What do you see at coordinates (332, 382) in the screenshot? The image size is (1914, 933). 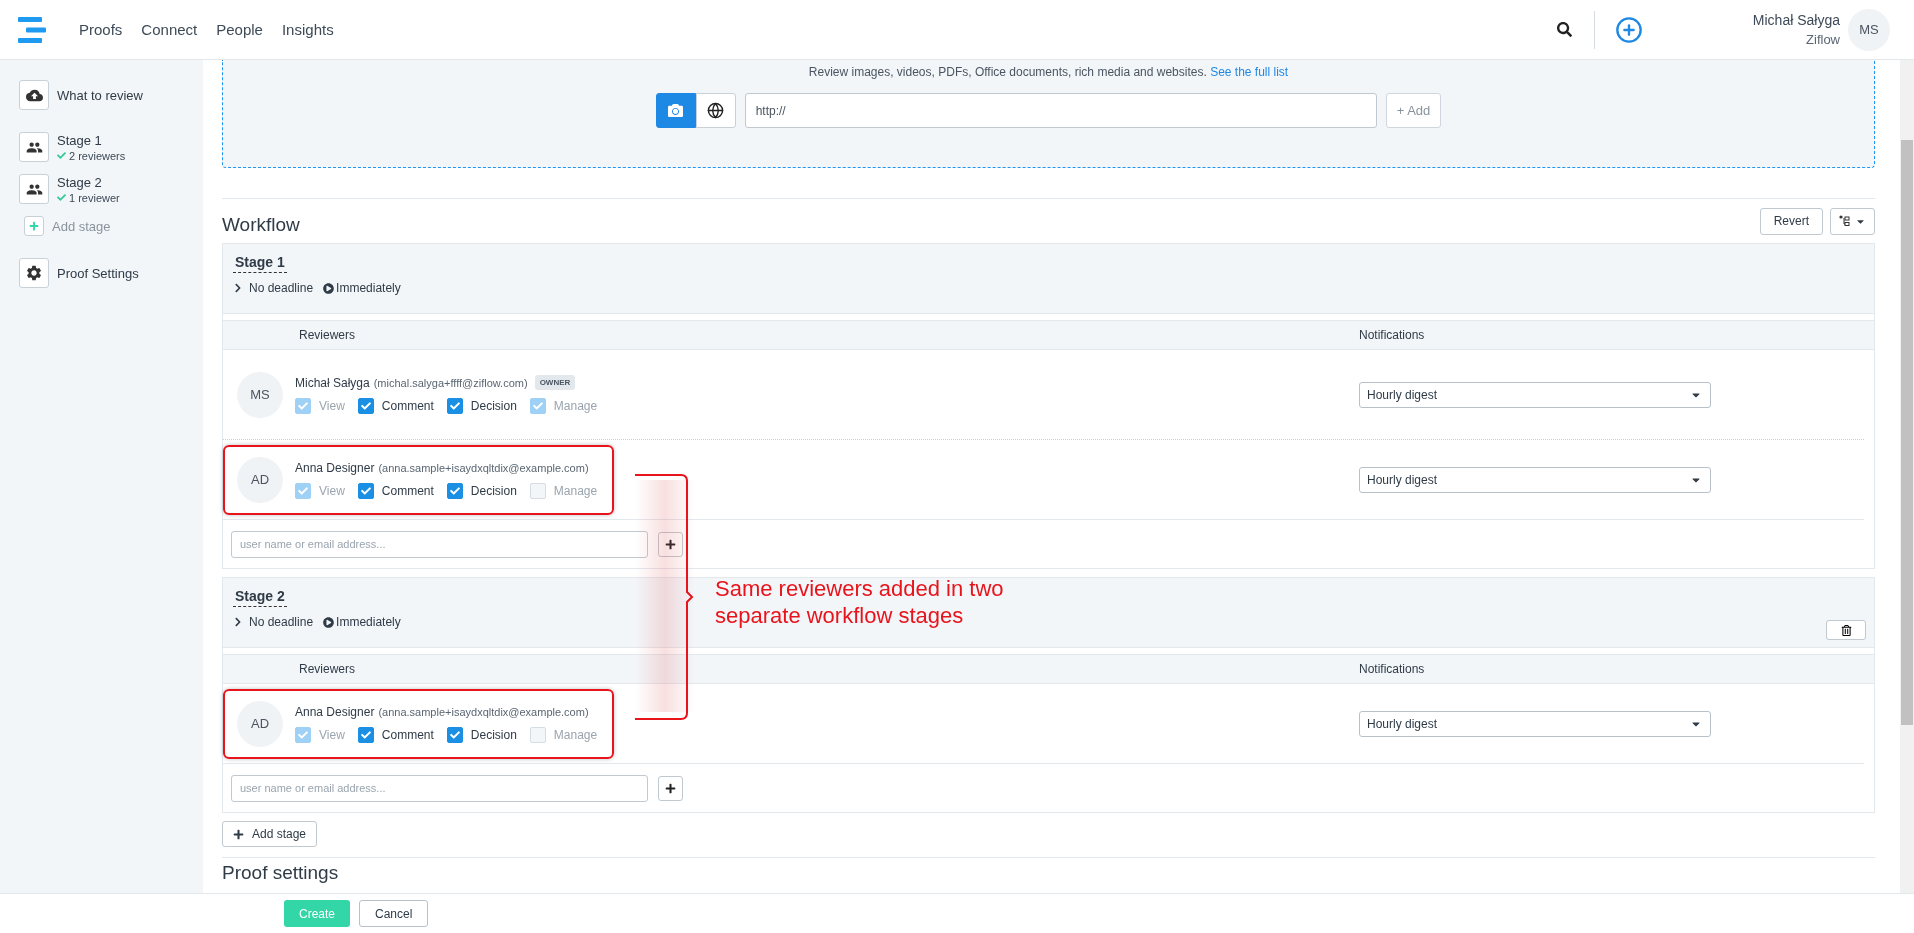 I see `reviewer-name: Michał Sałyga` at bounding box center [332, 382].